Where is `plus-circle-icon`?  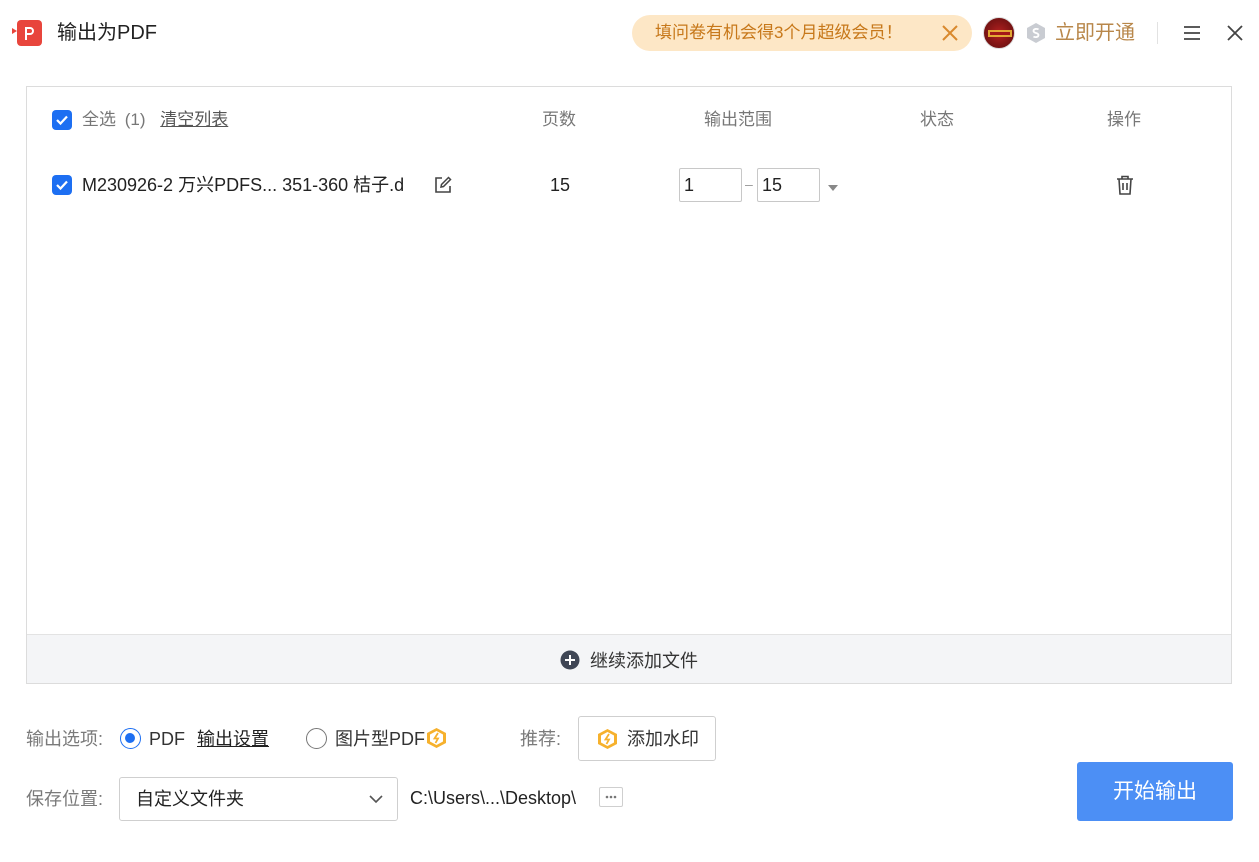
plus-circle-icon is located at coordinates (570, 660).